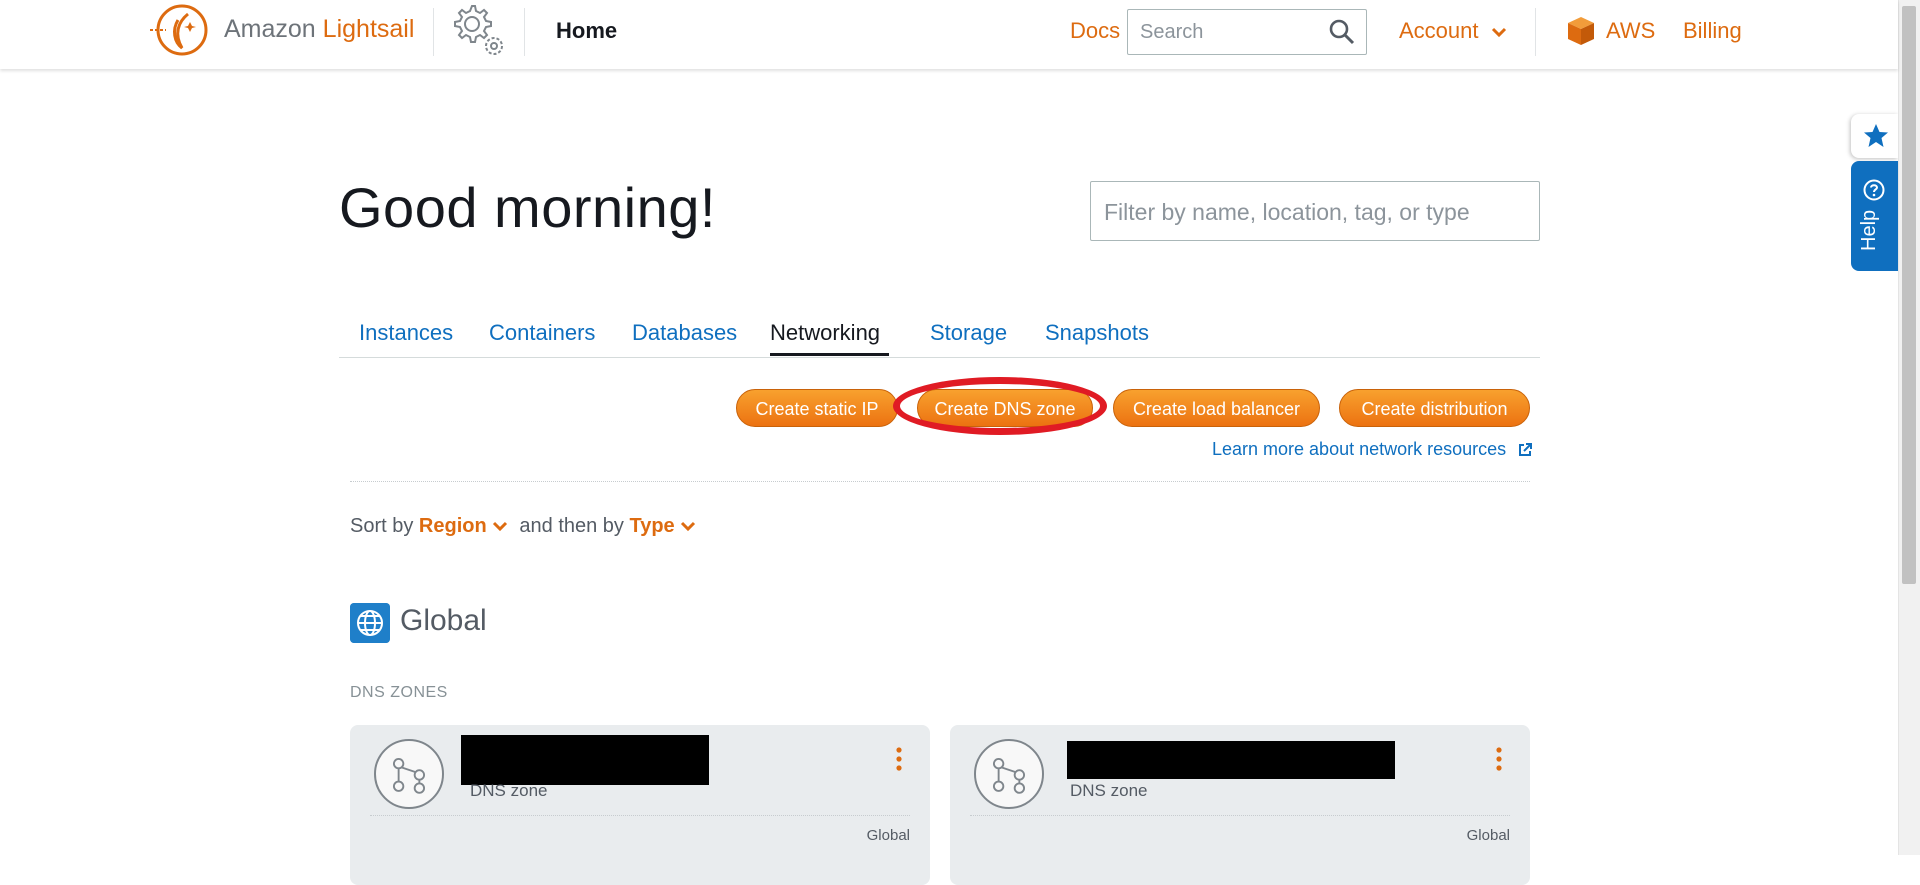 This screenshot has width=1920, height=885. Describe the element at coordinates (1216, 408) in the screenshot. I see `create-load-balancer-button: Create load balancer` at that location.